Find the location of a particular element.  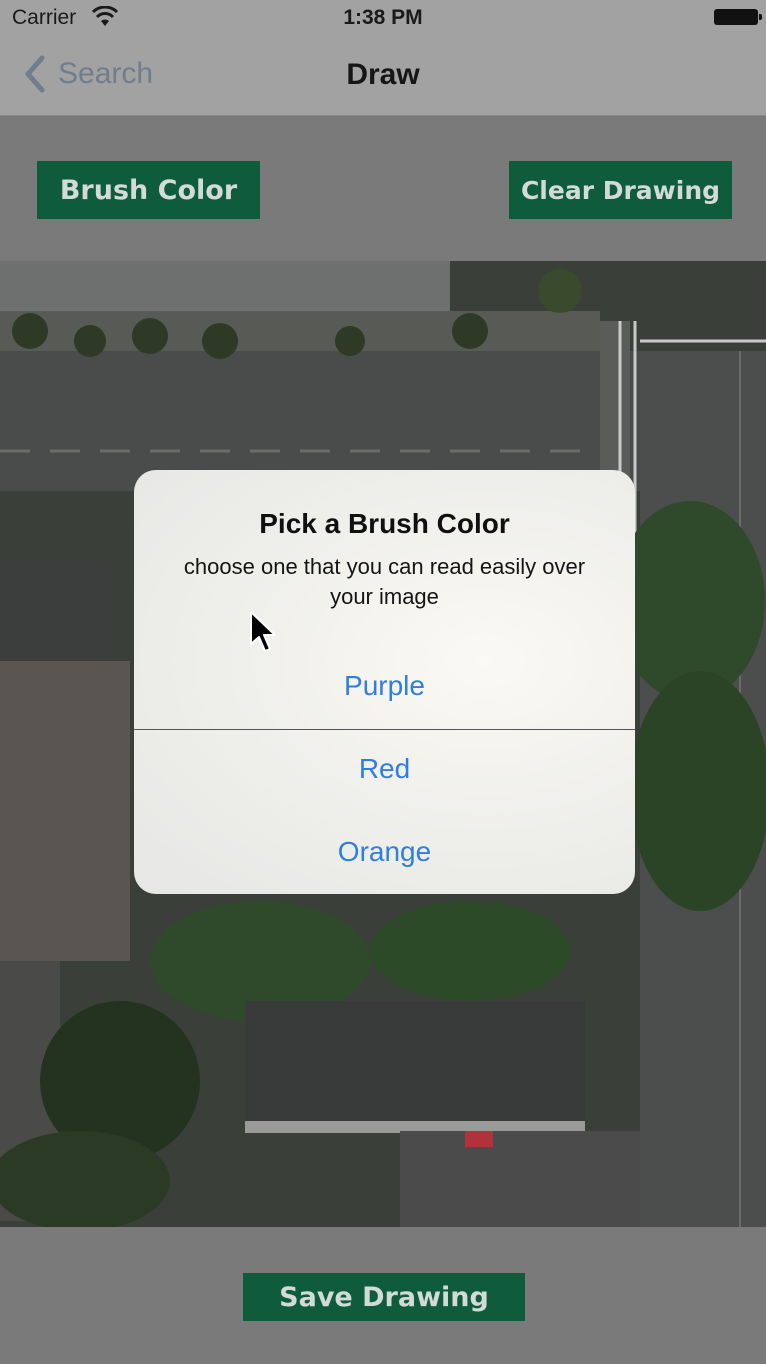

status-bar: Carrier 1:38 PM is located at coordinates (383, 19).